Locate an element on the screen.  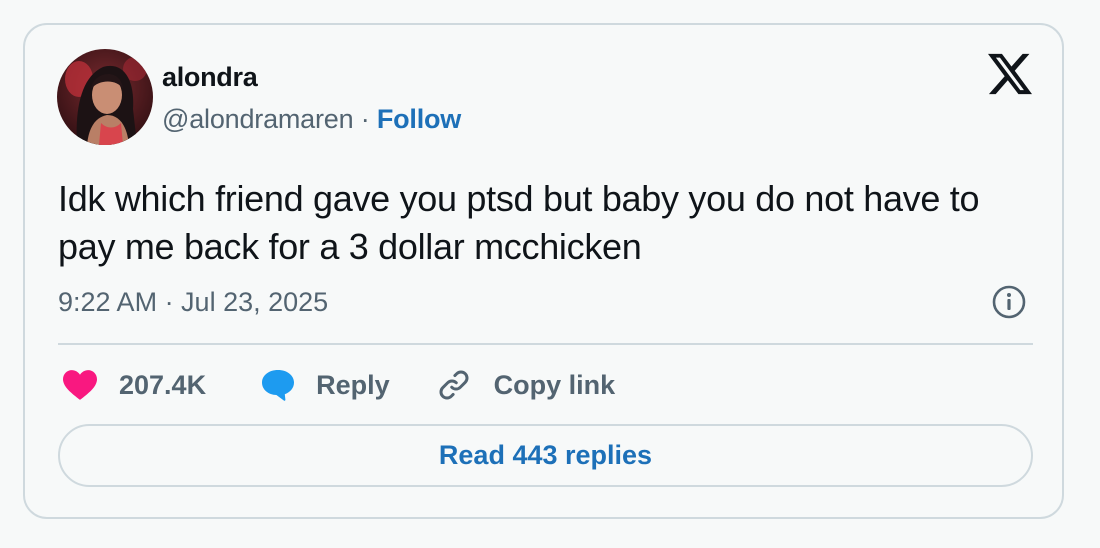
info-icon is located at coordinates (1009, 302).